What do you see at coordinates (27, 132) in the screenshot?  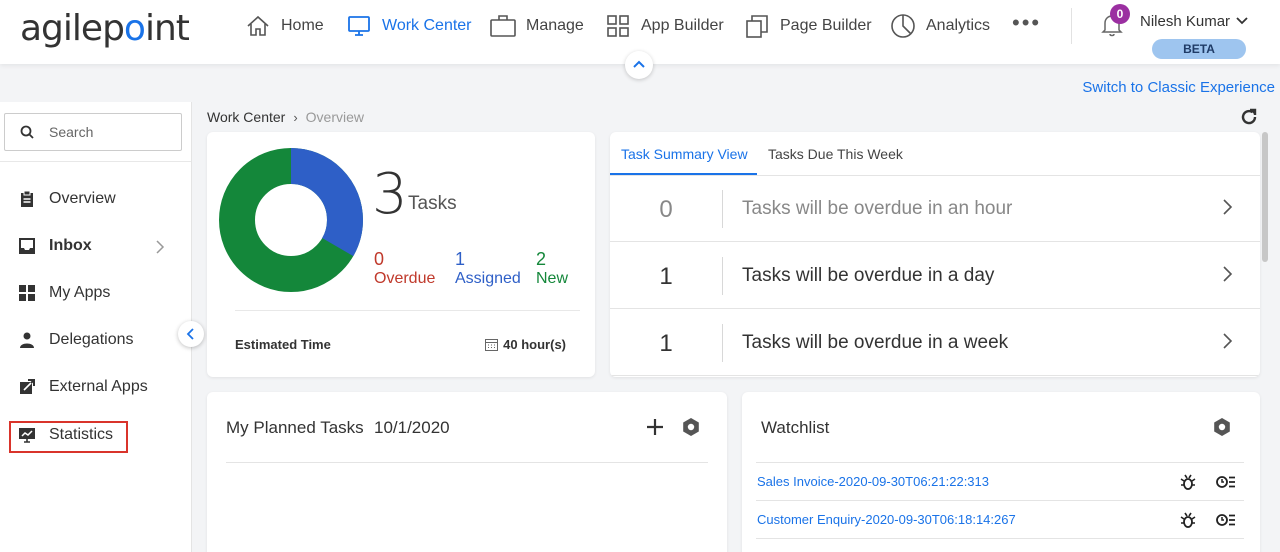 I see `search-icon` at bounding box center [27, 132].